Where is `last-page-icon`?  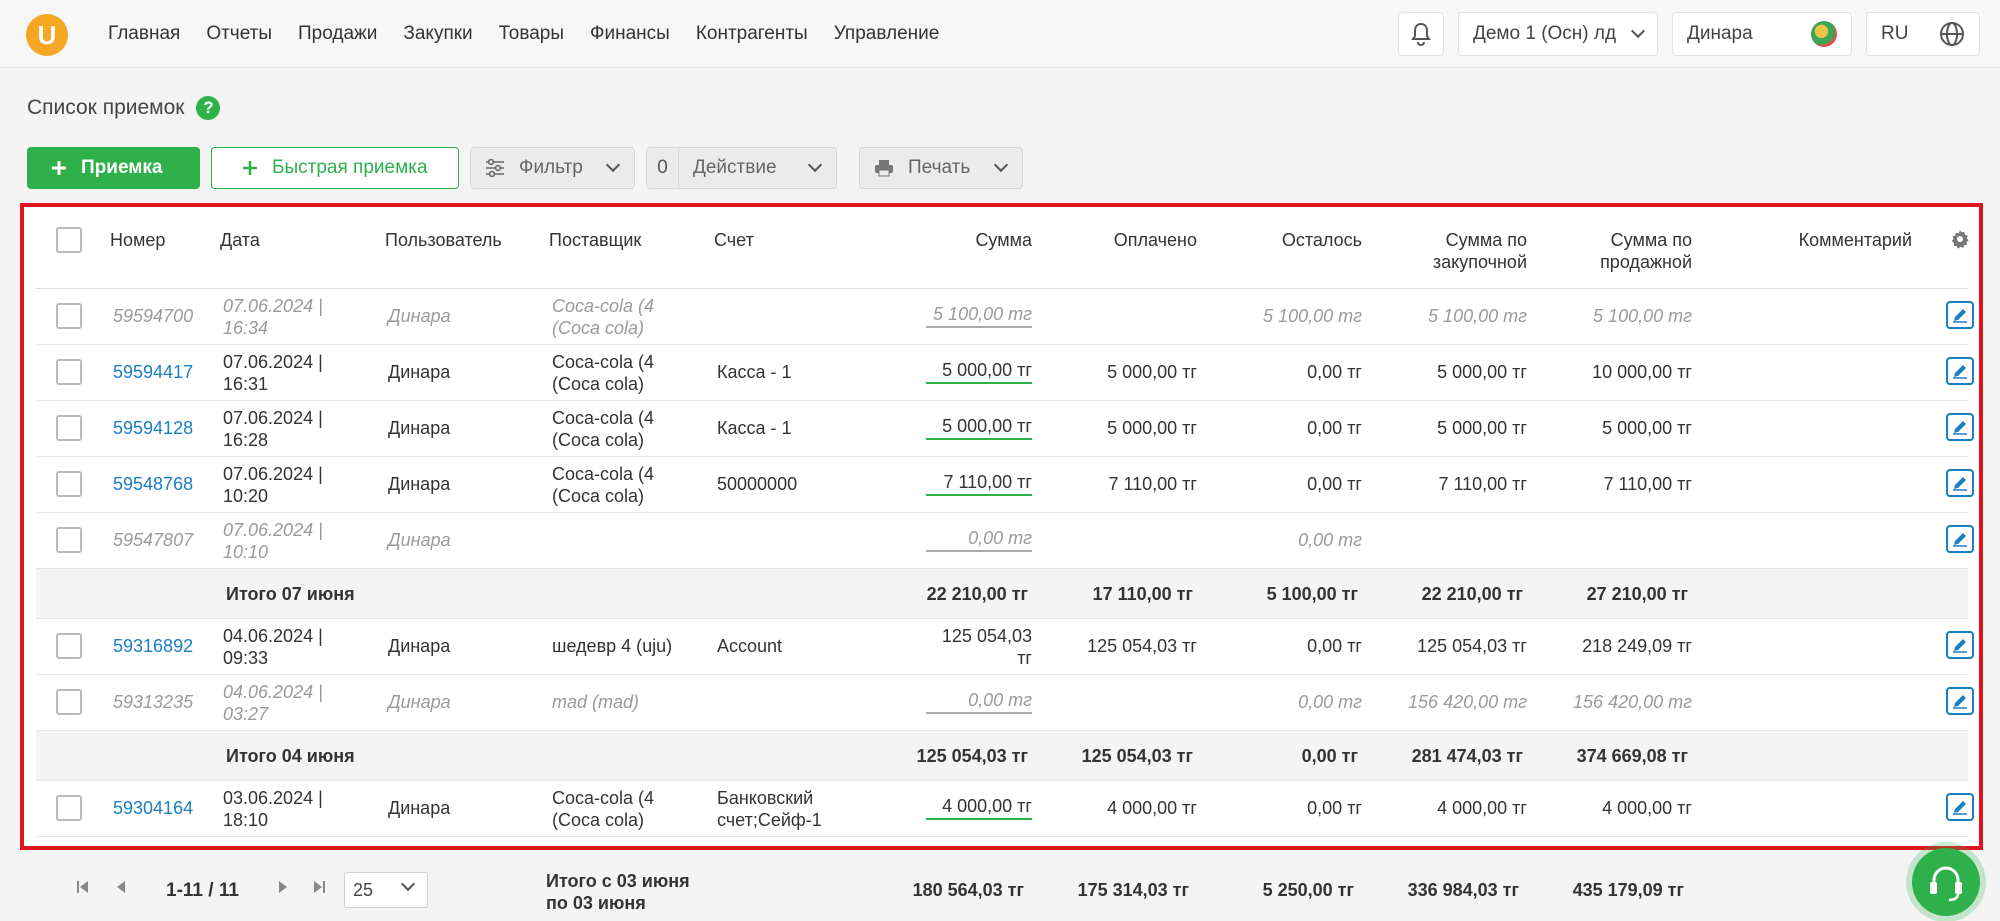 last-page-icon is located at coordinates (319, 887).